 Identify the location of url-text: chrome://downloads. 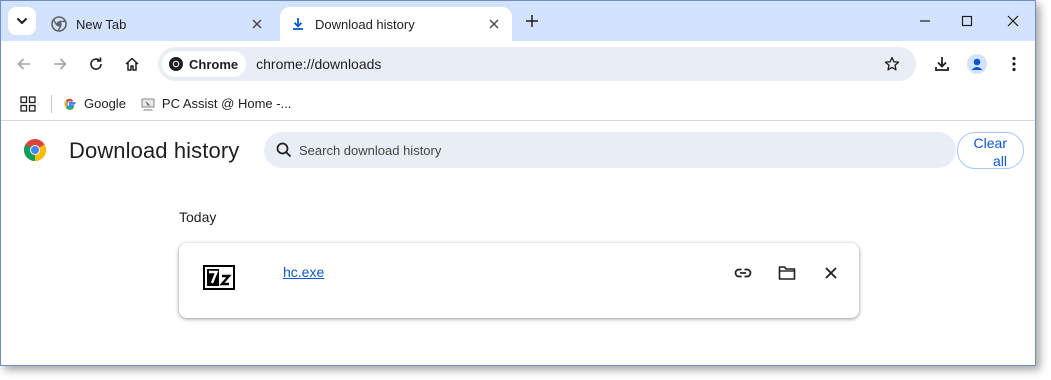
(567, 64).